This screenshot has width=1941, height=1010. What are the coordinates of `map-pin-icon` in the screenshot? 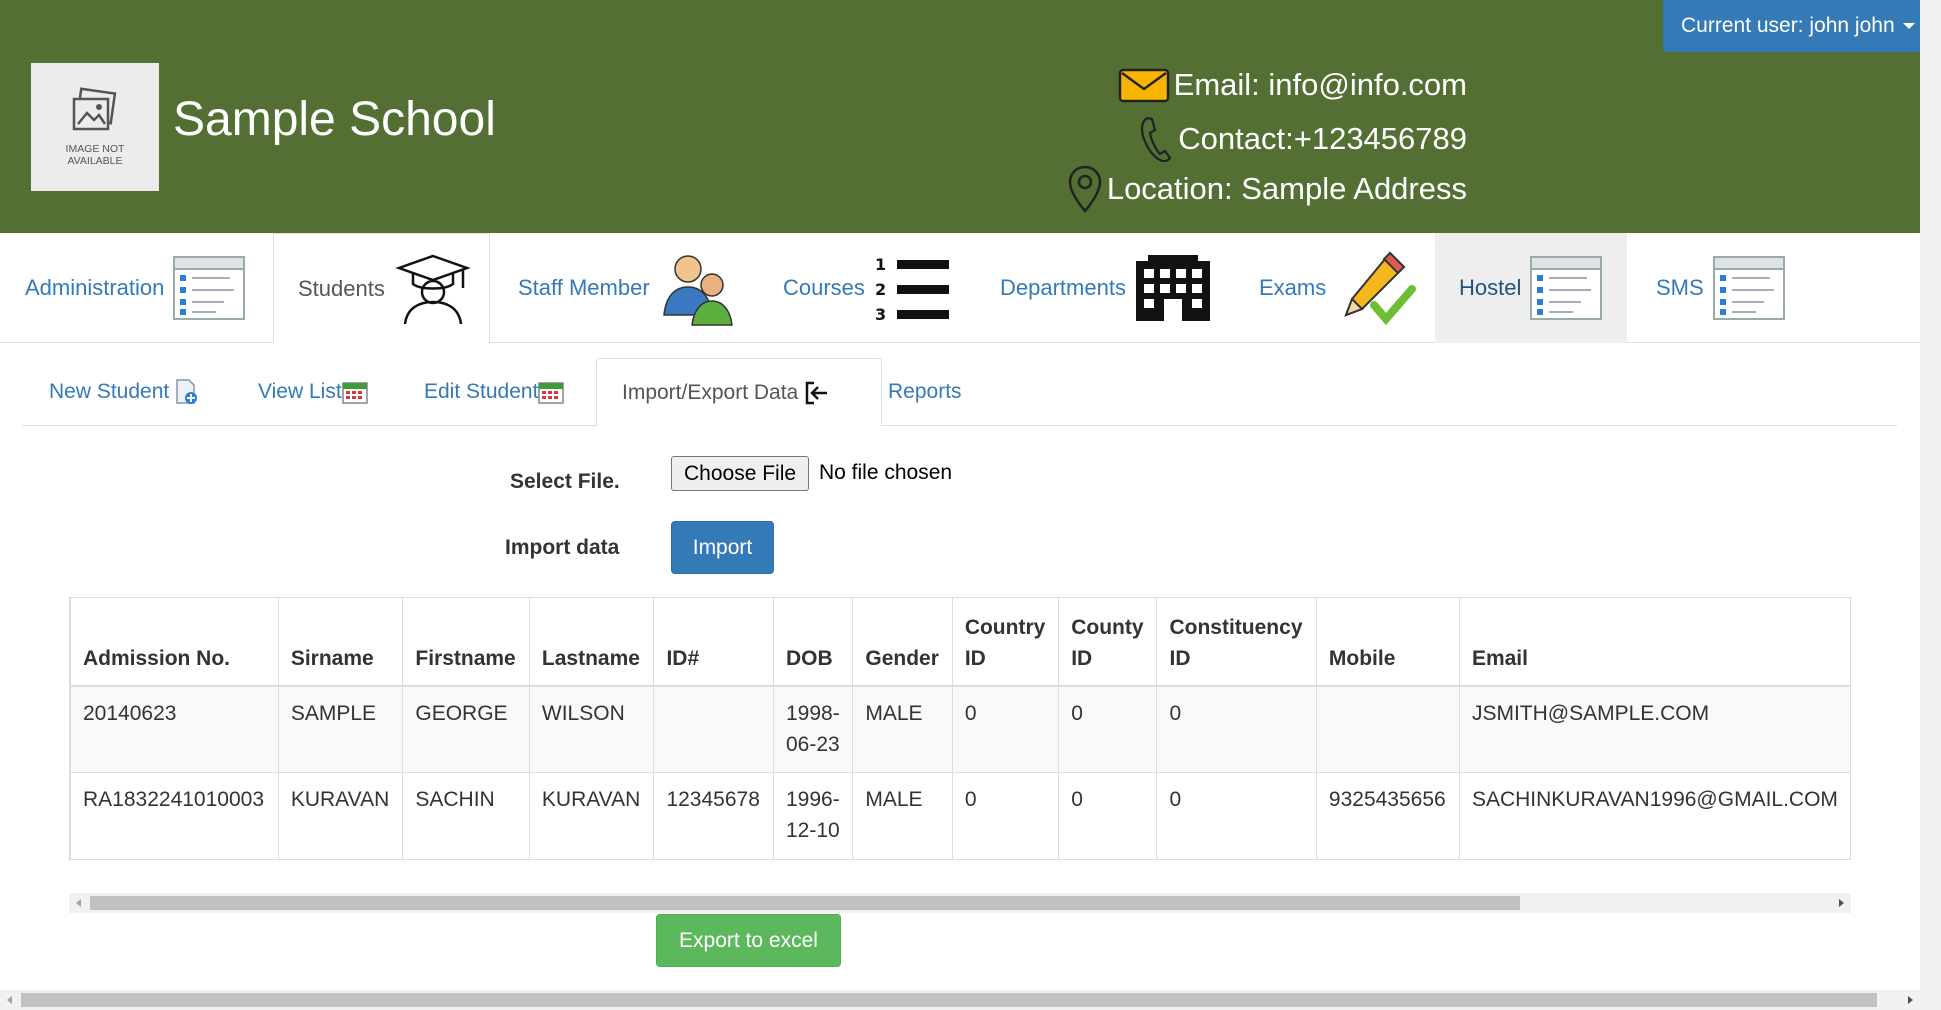 It's located at (1085, 189).